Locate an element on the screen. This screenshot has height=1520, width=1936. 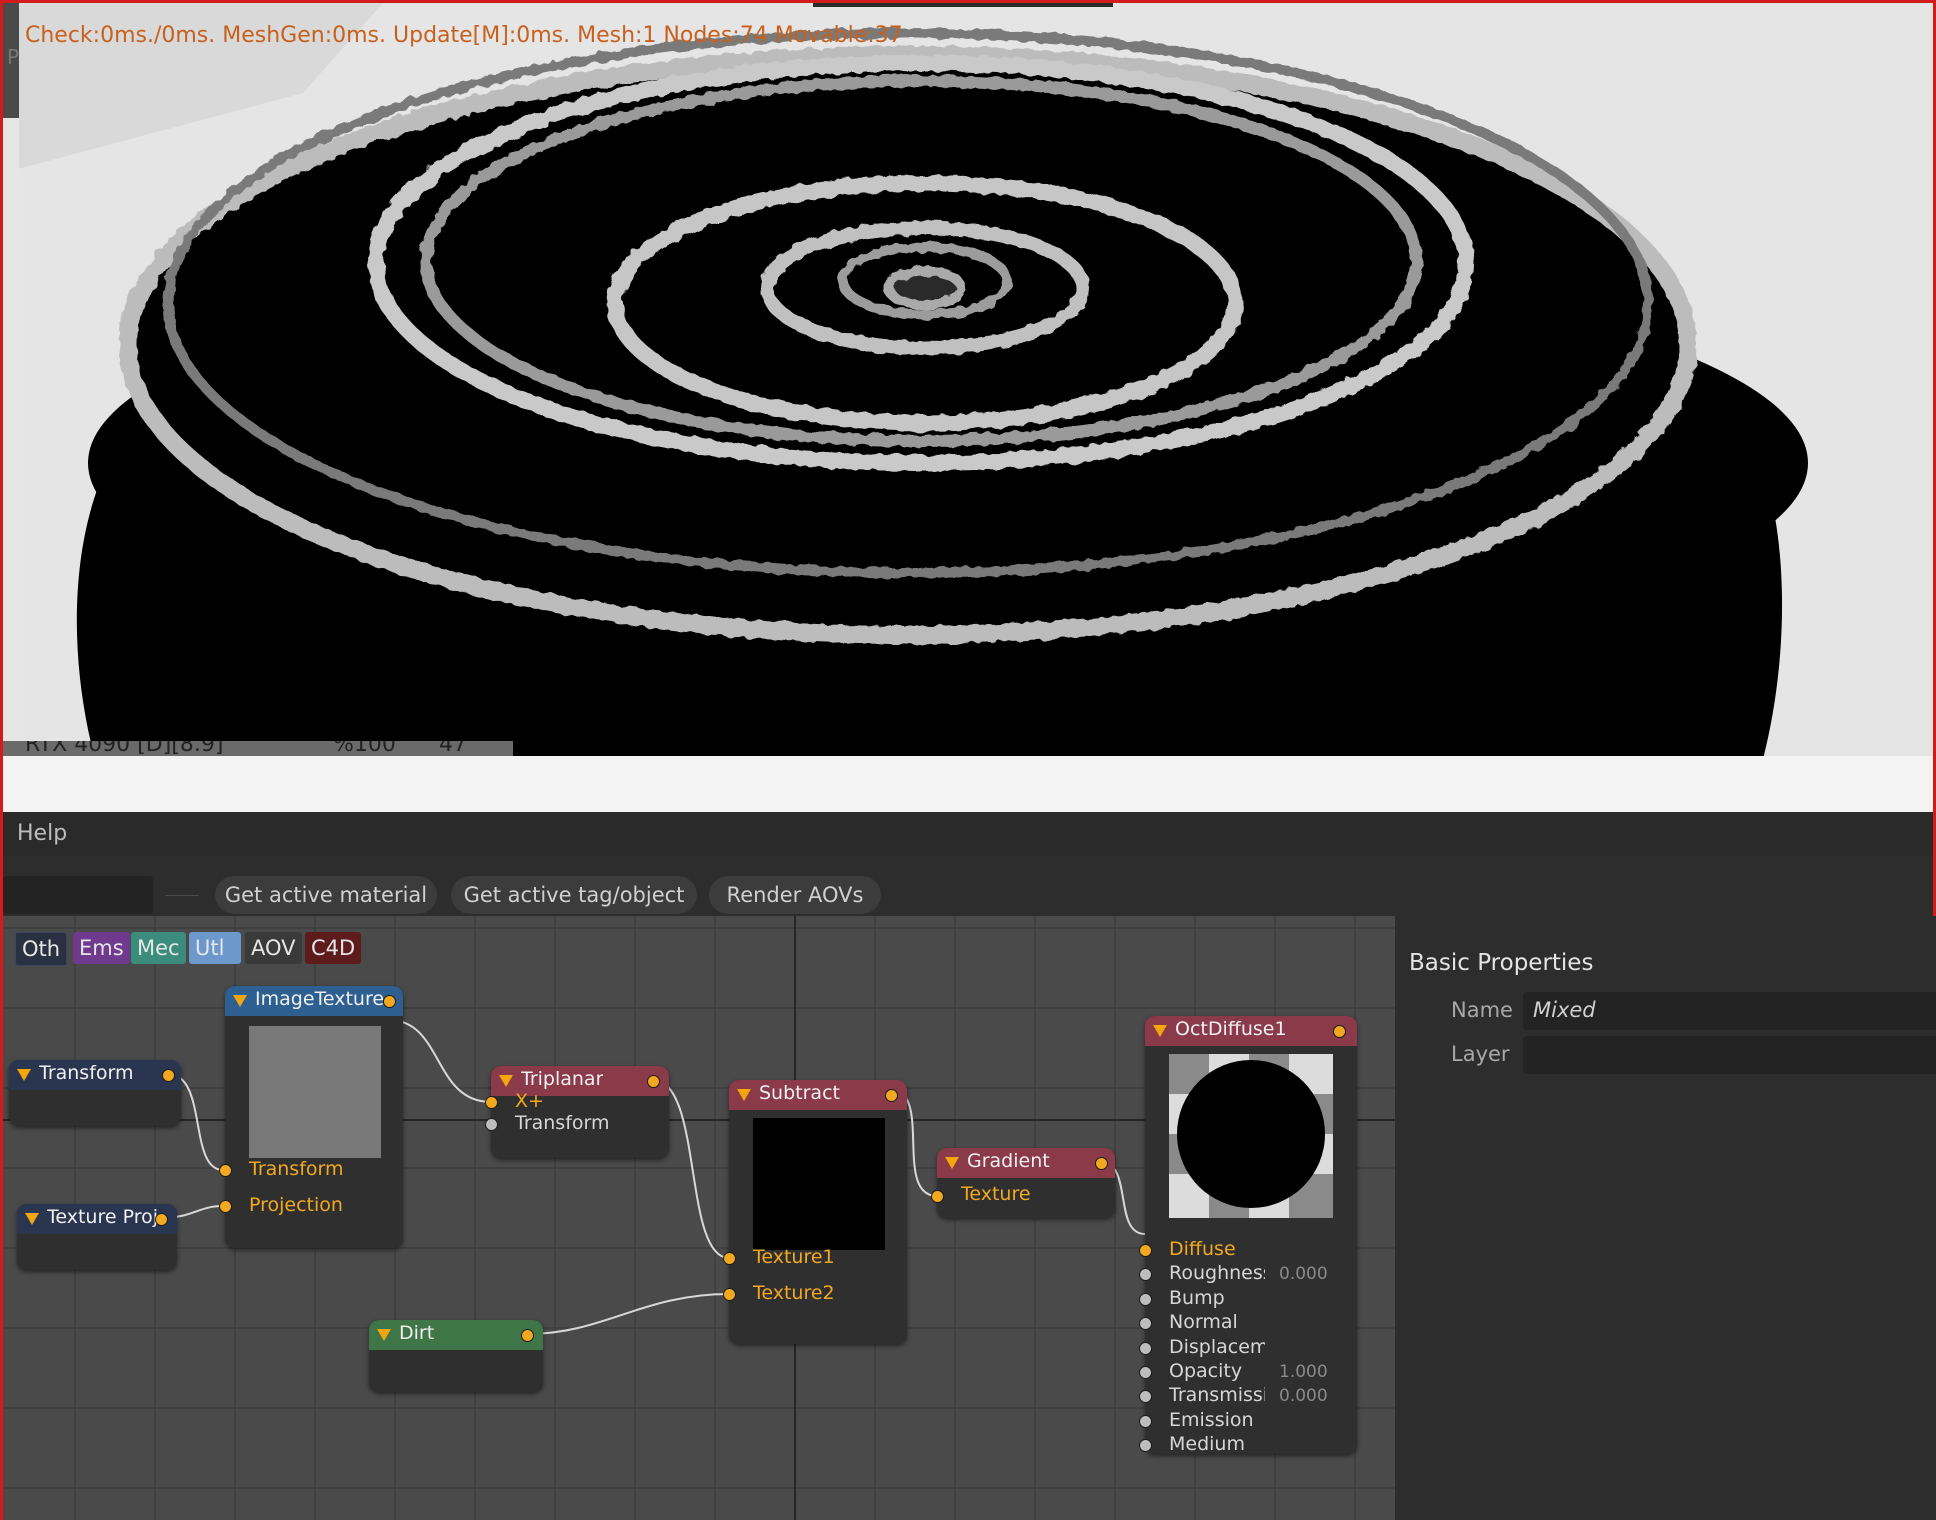
node-title: Dirt is located at coordinates (417, 1333).